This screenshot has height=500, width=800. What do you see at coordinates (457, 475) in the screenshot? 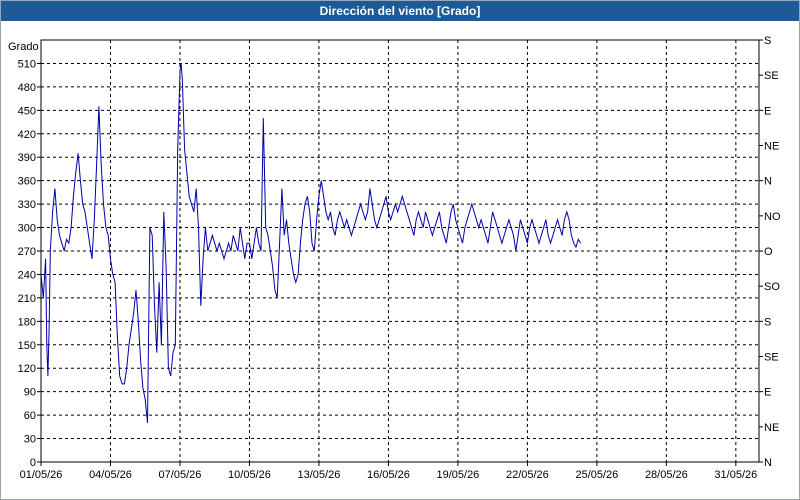
I see `x-tick-label: 19/05/26` at bounding box center [457, 475].